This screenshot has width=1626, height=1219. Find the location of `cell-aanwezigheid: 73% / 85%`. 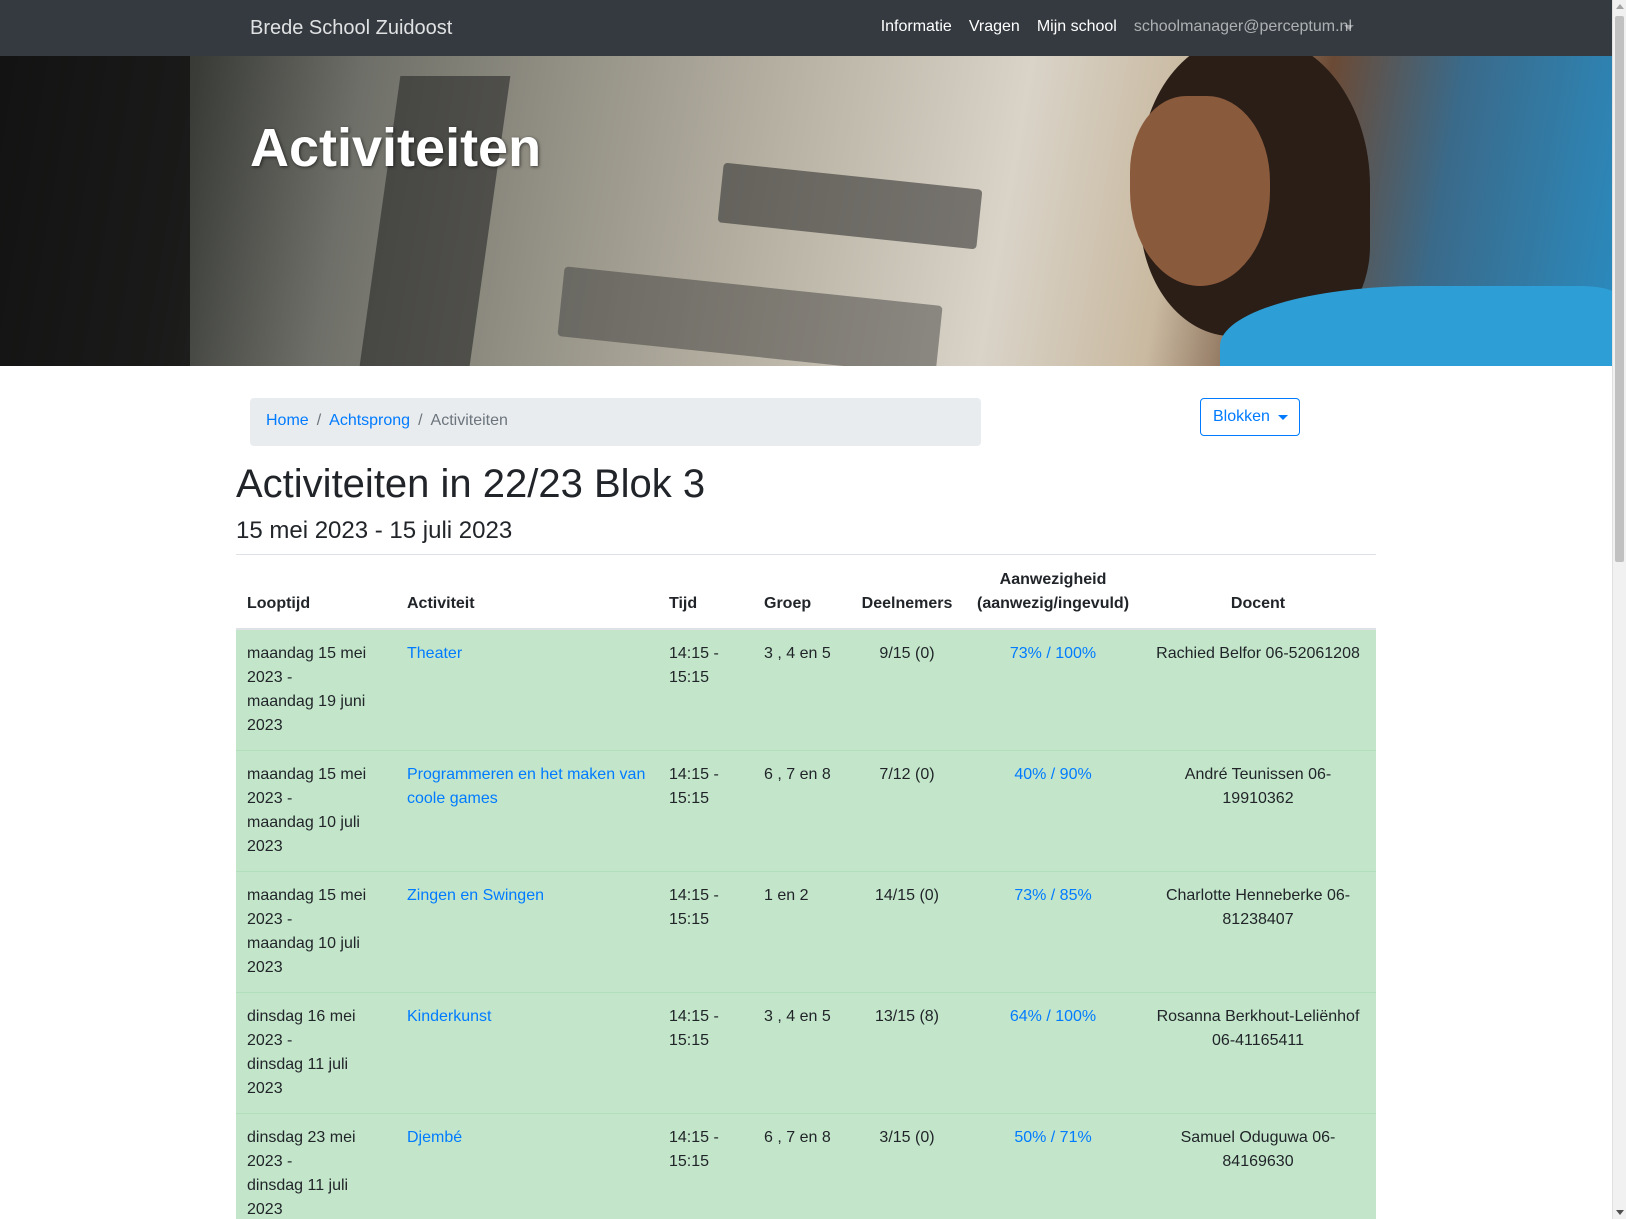

cell-aanwezigheid: 73% / 85% is located at coordinates (1053, 932).